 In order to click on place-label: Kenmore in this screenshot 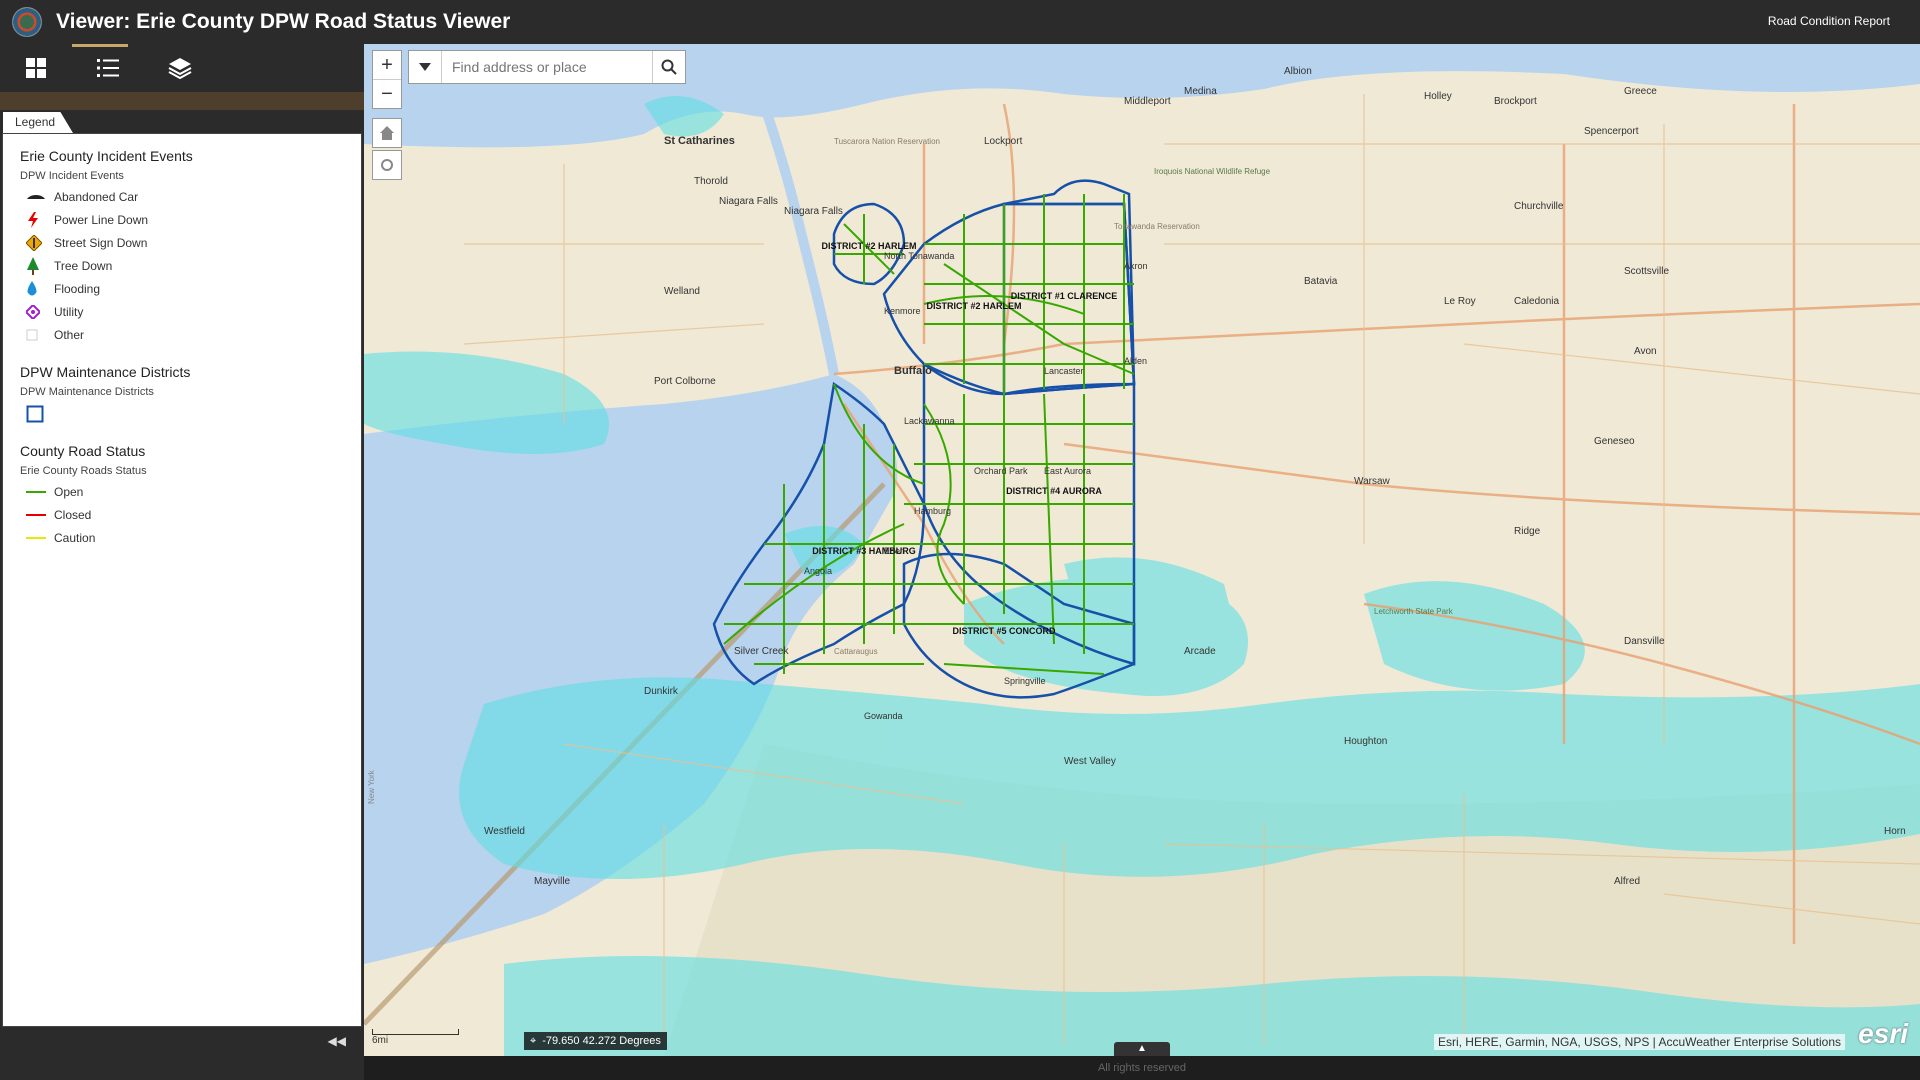, I will do `click(902, 311)`.